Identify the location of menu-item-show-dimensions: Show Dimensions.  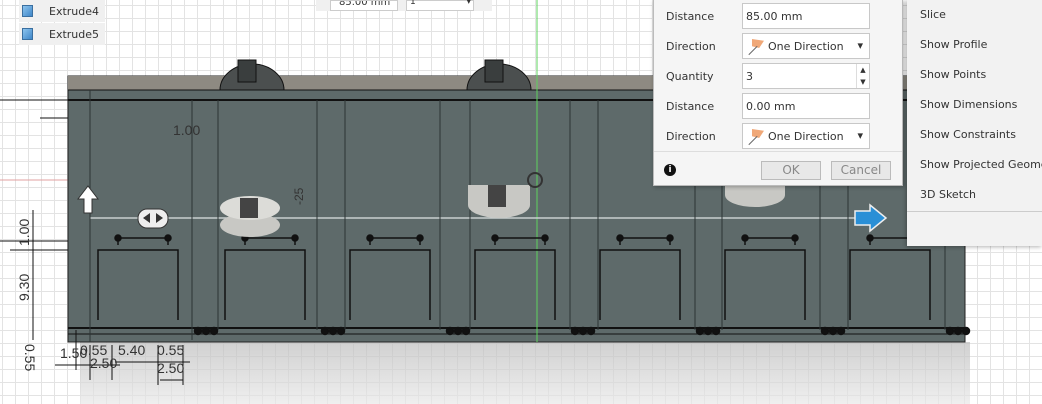
(968, 105).